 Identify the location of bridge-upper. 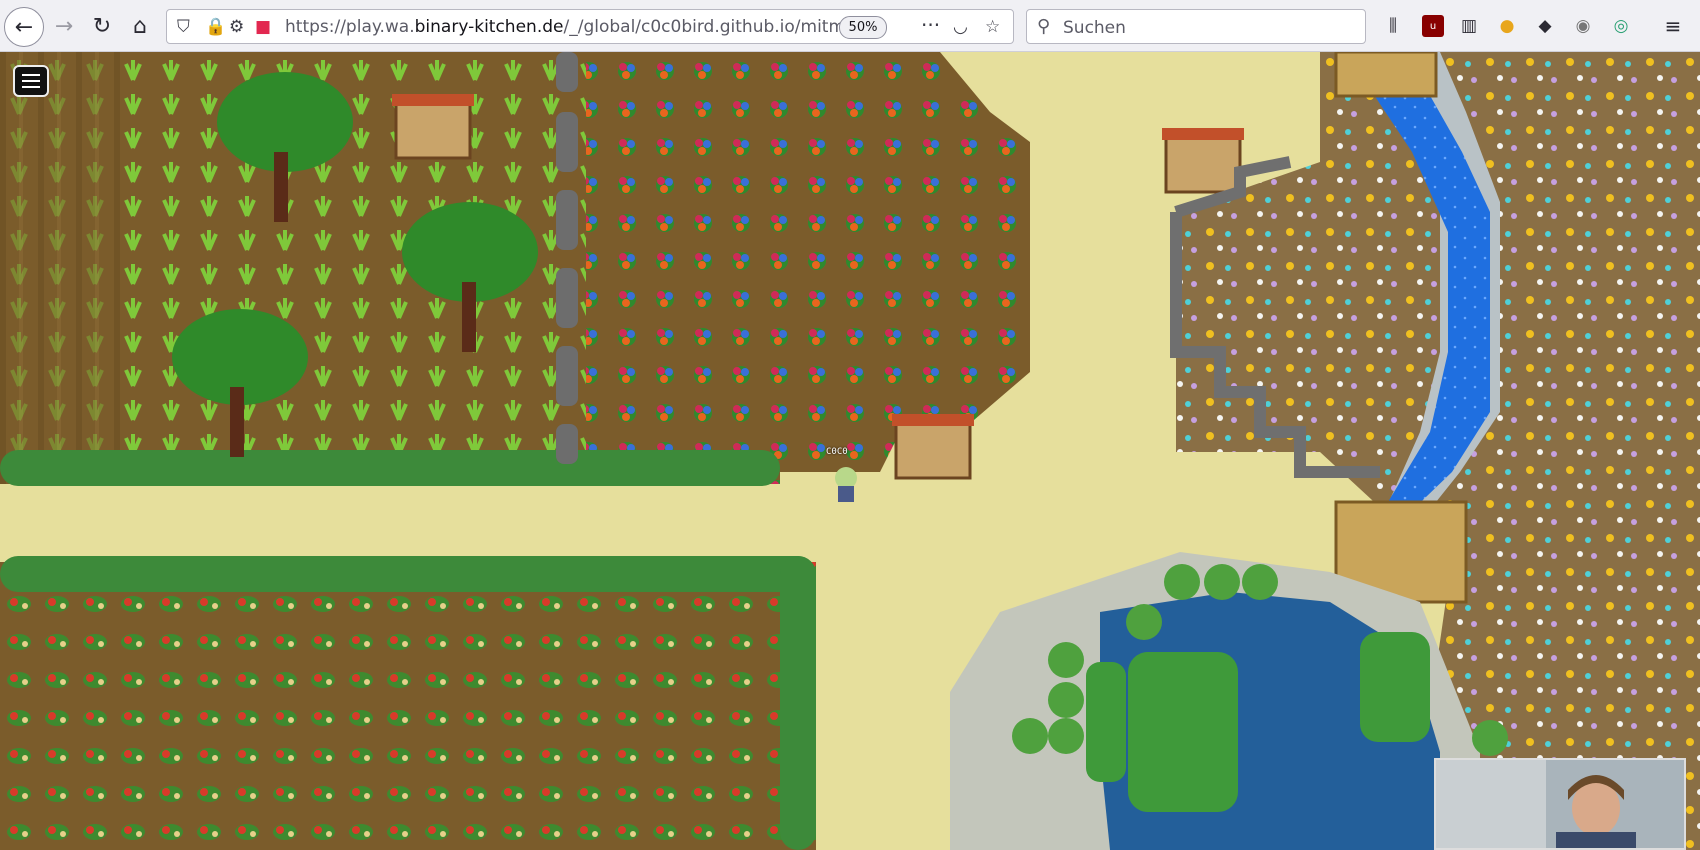
(1386, 75).